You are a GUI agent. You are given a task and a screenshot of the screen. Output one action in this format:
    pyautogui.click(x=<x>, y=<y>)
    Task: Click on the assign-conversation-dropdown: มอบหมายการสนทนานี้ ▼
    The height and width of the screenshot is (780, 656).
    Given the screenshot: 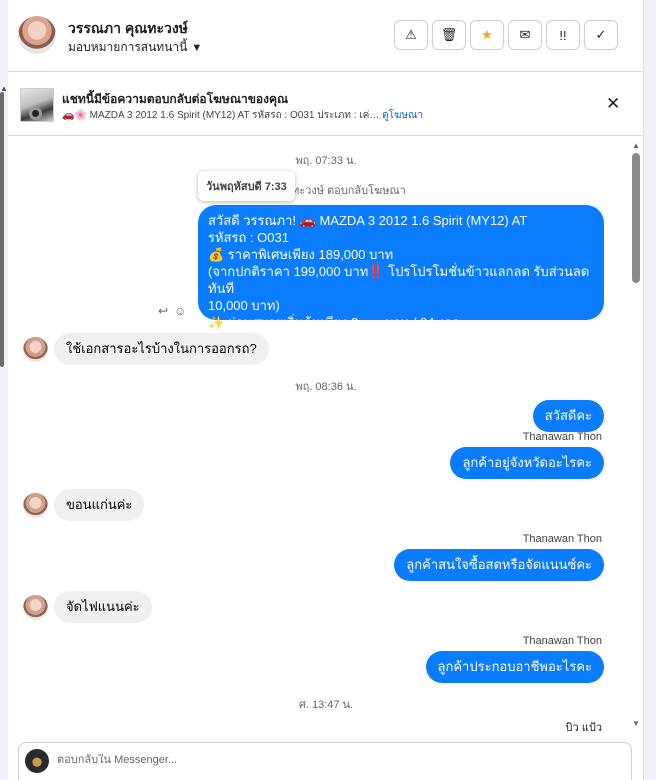 What is the action you would take?
    pyautogui.click(x=135, y=47)
    